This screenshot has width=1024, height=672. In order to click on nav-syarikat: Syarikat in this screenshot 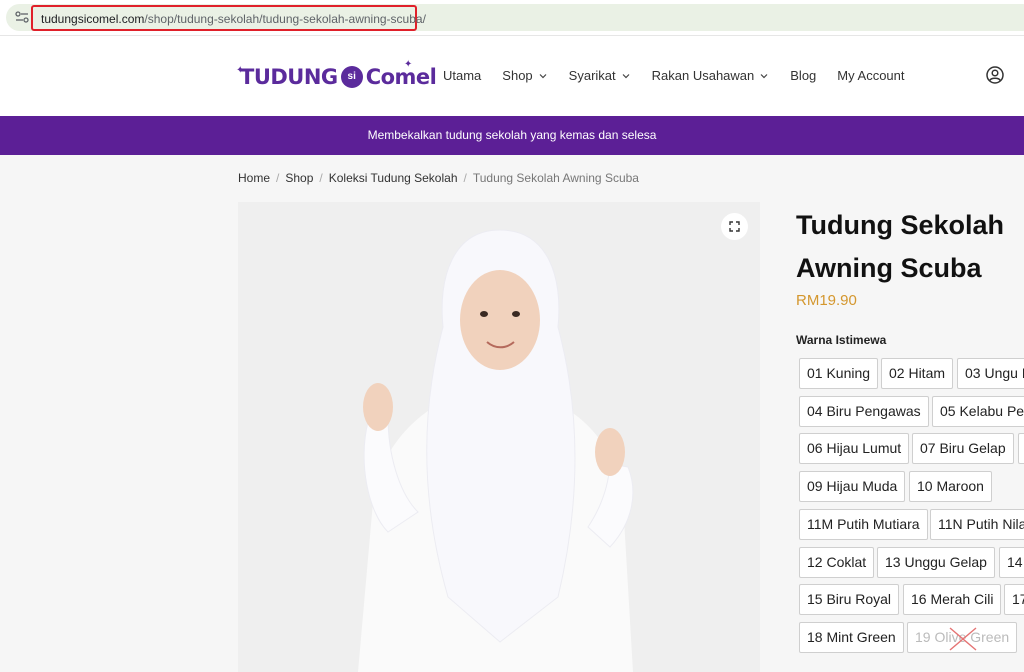, I will do `click(600, 75)`.